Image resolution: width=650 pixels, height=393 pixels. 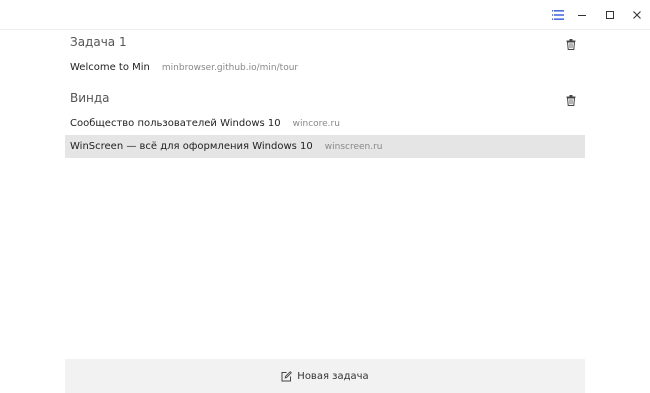 I want to click on title-bar, so click(x=325, y=15).